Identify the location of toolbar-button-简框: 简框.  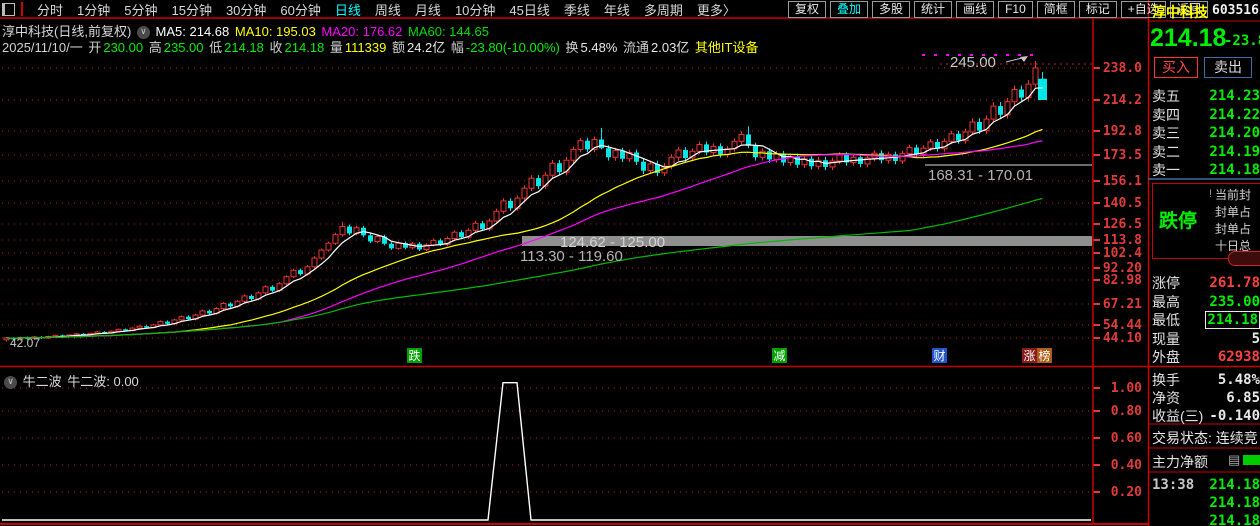
(1055, 9).